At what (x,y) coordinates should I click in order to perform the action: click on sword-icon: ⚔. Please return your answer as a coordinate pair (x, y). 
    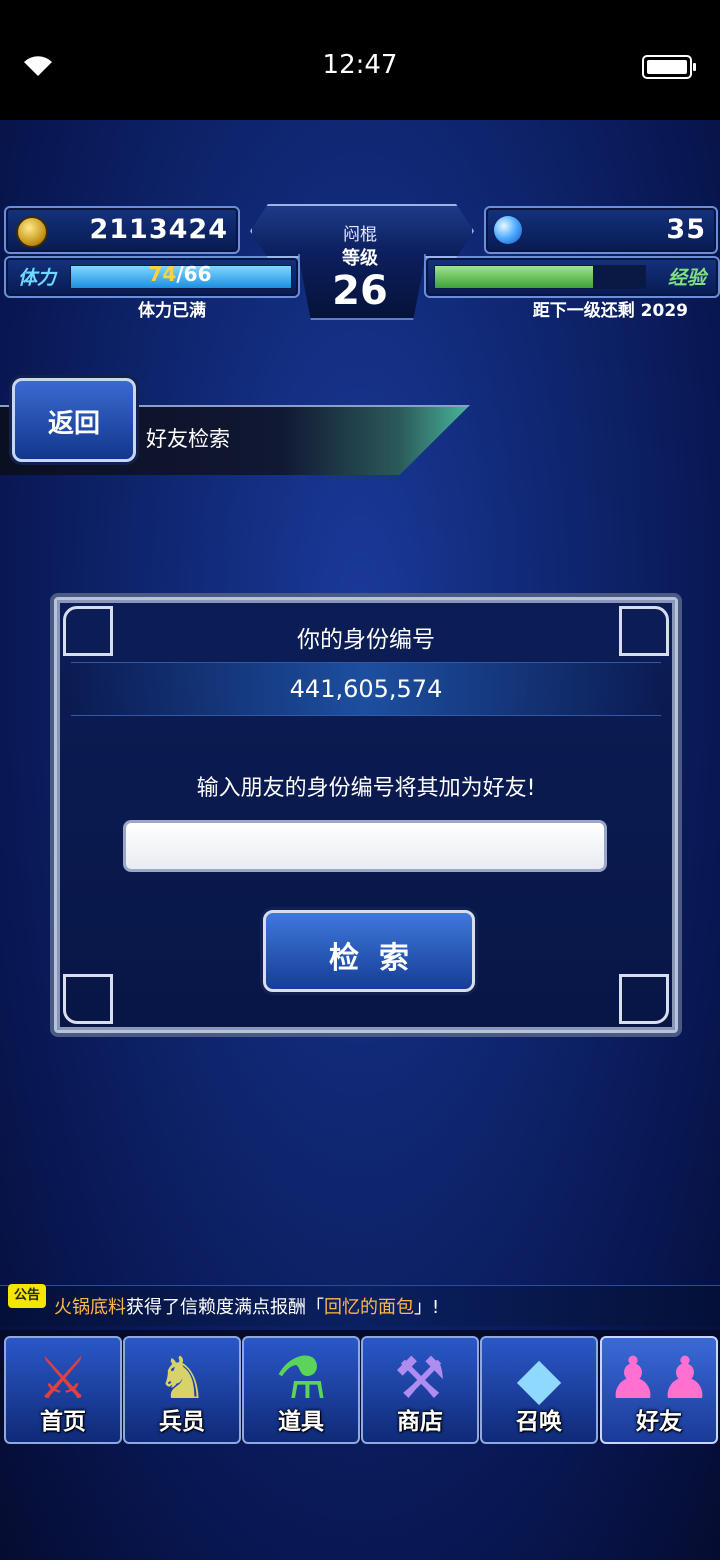
    Looking at the image, I should click on (63, 1378).